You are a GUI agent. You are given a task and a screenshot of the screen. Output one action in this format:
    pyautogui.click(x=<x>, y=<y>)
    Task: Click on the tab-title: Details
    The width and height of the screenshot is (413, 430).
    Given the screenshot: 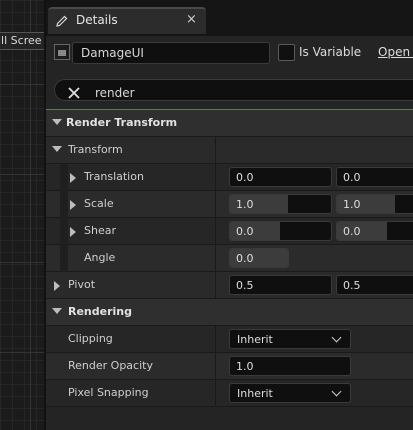 What is the action you would take?
    pyautogui.click(x=97, y=20)
    